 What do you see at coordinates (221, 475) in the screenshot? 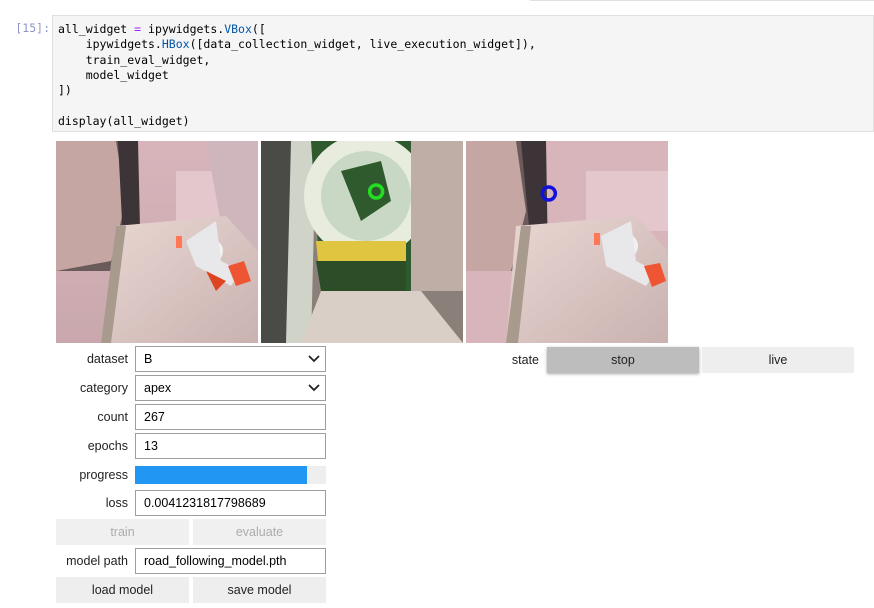
I see `progress-fill` at bounding box center [221, 475].